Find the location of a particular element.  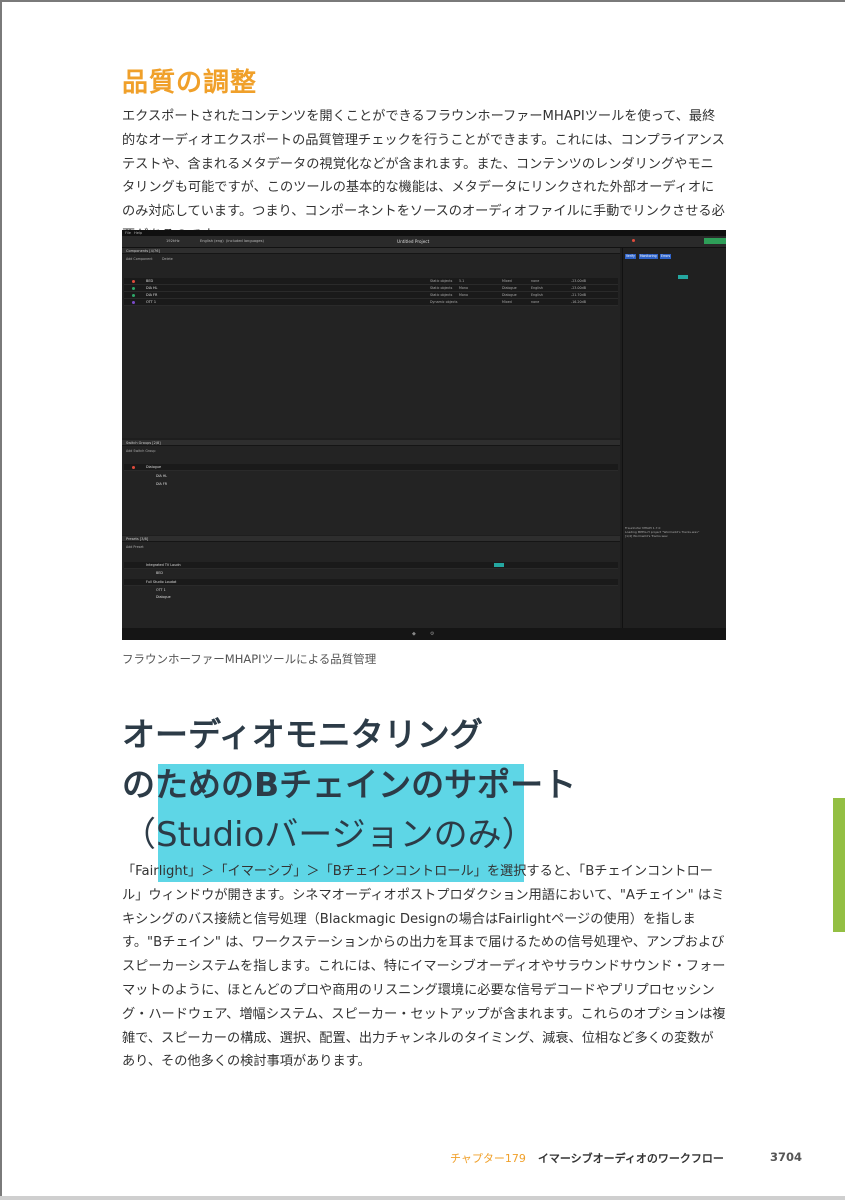

app-logo-icon: ◆ is located at coordinates (414, 634).